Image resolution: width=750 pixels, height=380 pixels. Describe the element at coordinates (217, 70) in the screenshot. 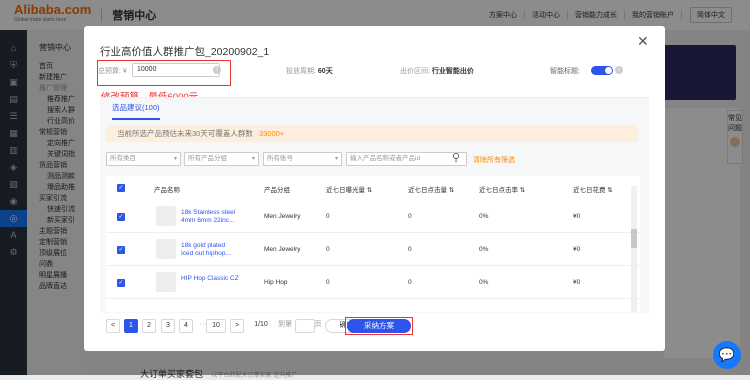

I see `budget-info-icon: i` at that location.